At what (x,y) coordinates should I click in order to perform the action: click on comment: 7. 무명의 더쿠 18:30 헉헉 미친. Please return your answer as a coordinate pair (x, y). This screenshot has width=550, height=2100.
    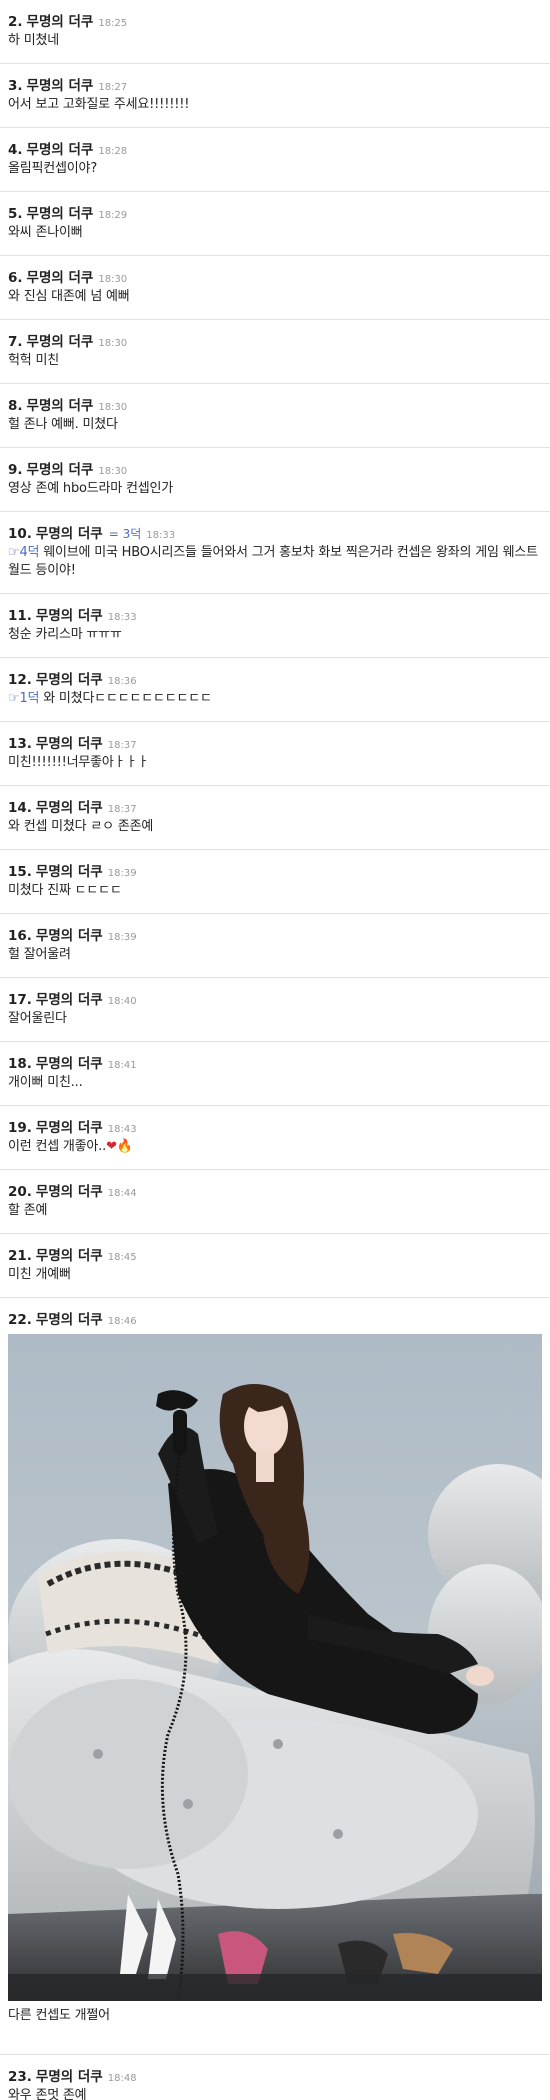
    Looking at the image, I should click on (275, 352).